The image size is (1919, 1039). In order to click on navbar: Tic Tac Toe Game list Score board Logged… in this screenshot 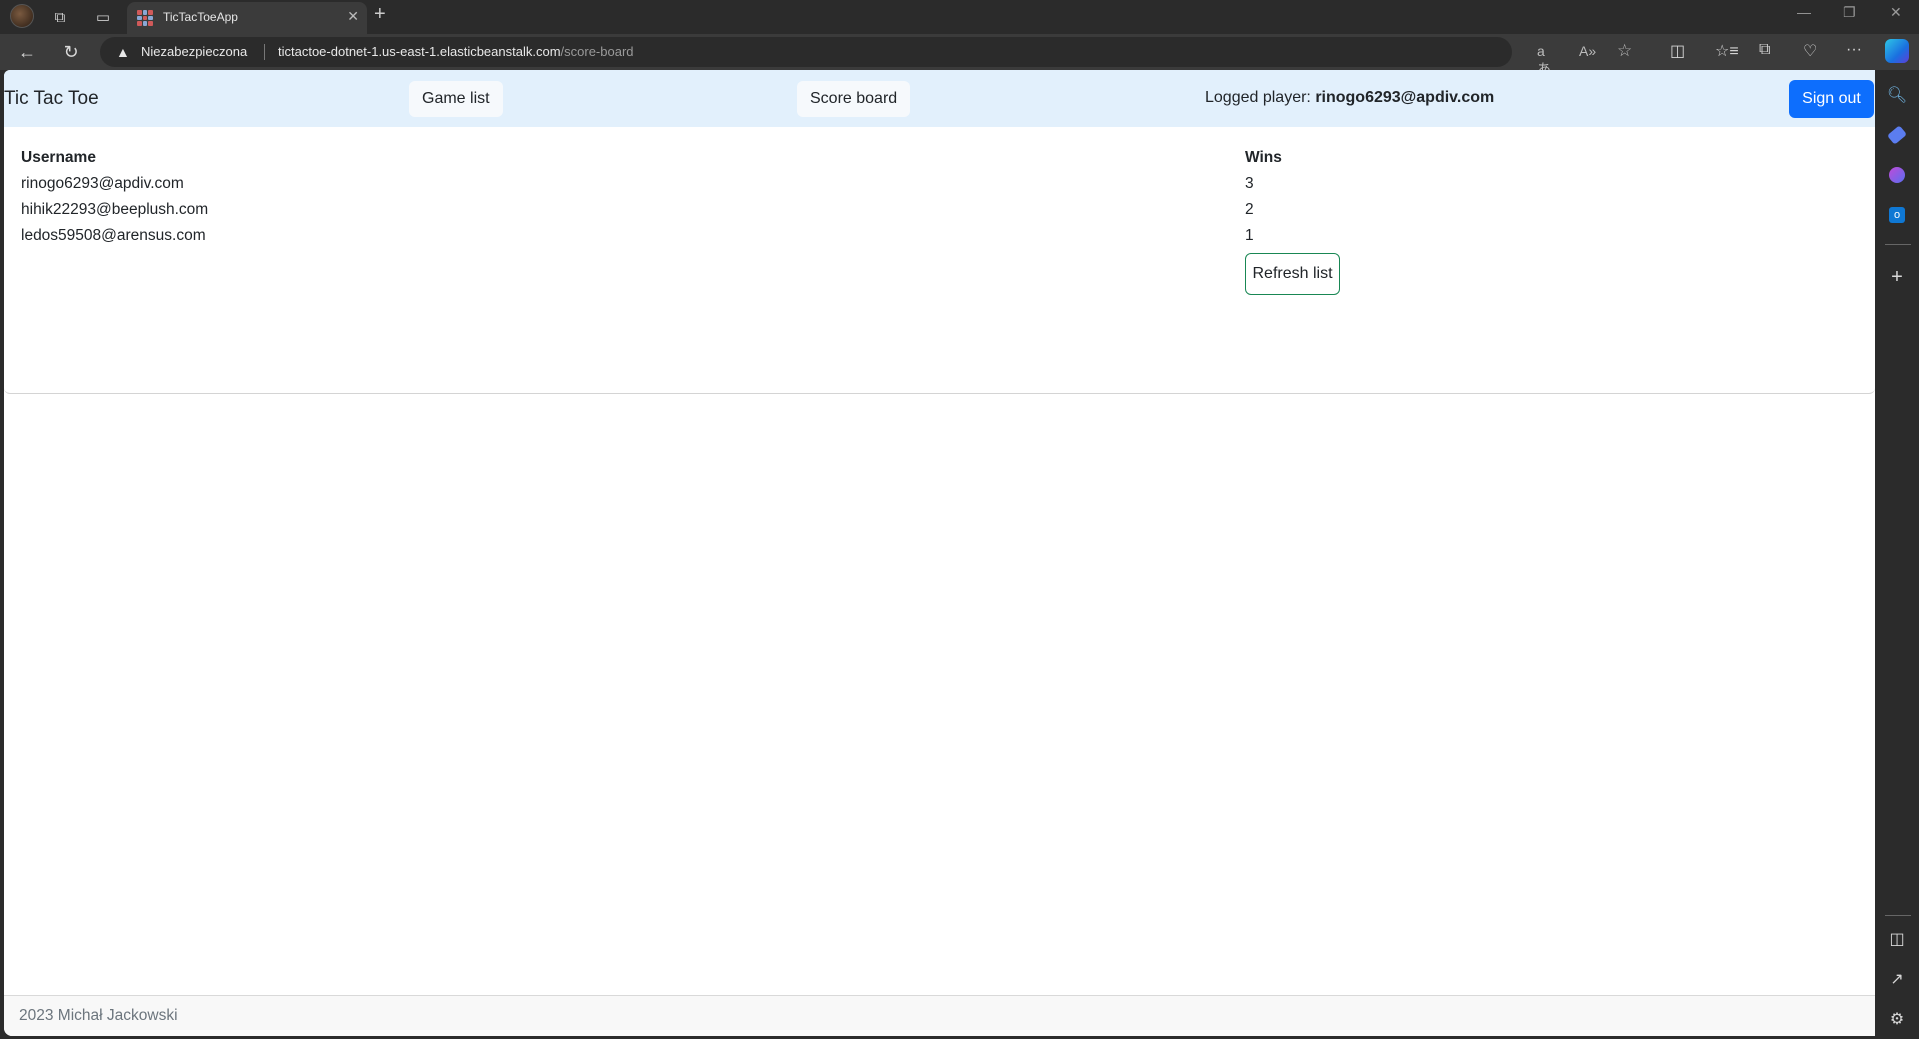, I will do `click(939, 98)`.